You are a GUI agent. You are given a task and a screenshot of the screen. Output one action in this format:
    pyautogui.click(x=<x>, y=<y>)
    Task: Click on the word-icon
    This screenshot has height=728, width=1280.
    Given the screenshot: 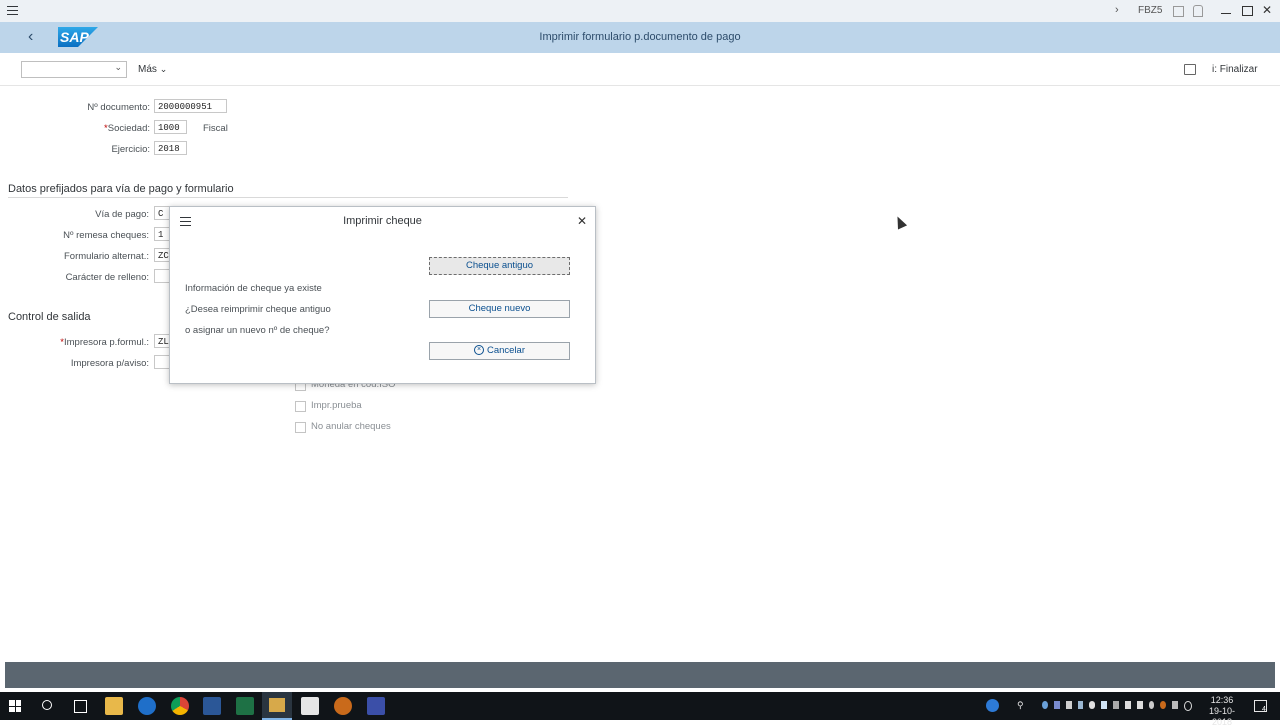 What is the action you would take?
    pyautogui.click(x=212, y=706)
    